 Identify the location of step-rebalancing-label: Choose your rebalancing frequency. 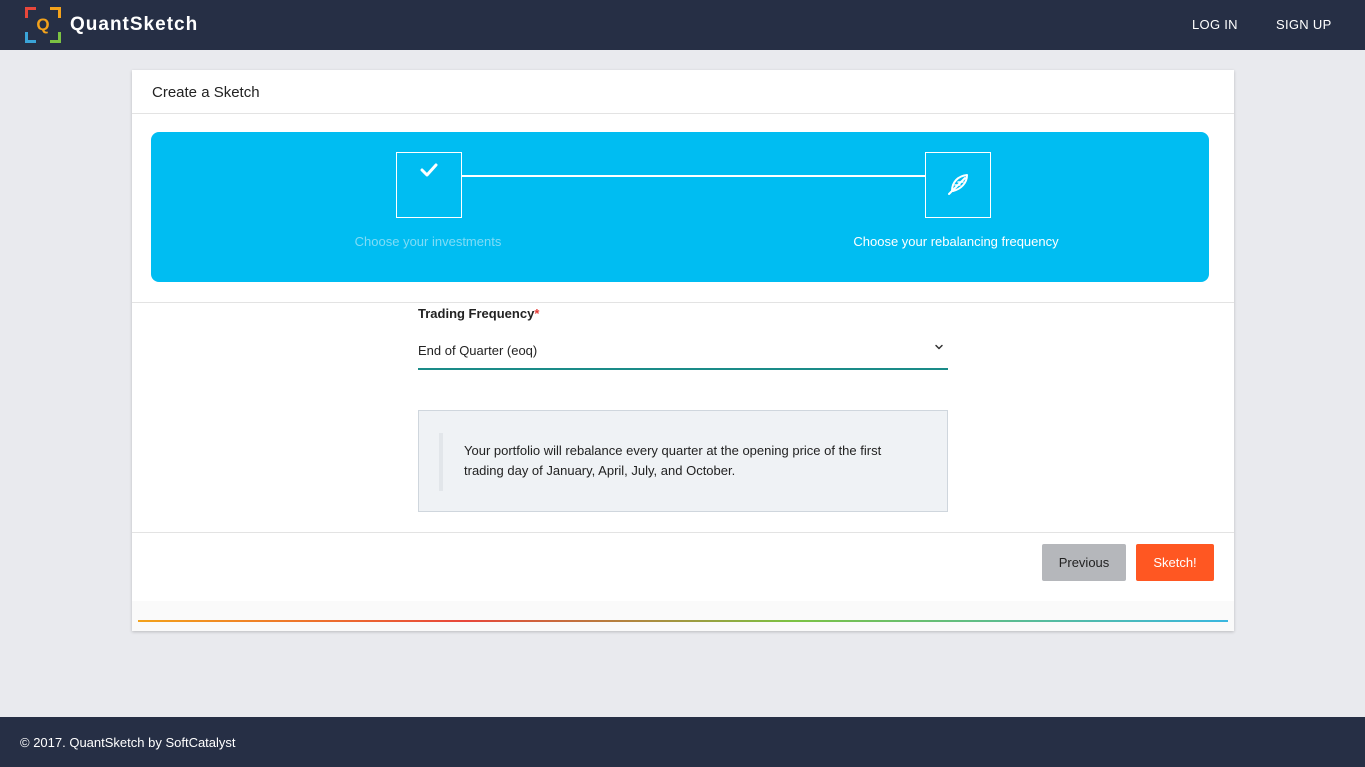
(956, 241).